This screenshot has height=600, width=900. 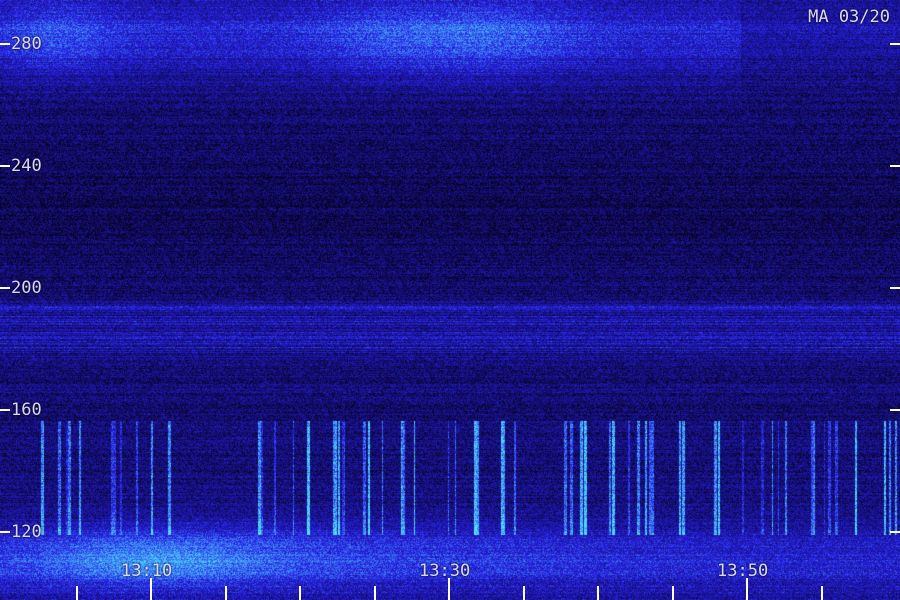 What do you see at coordinates (26, 410) in the screenshot?
I see `y-tick-label: 160` at bounding box center [26, 410].